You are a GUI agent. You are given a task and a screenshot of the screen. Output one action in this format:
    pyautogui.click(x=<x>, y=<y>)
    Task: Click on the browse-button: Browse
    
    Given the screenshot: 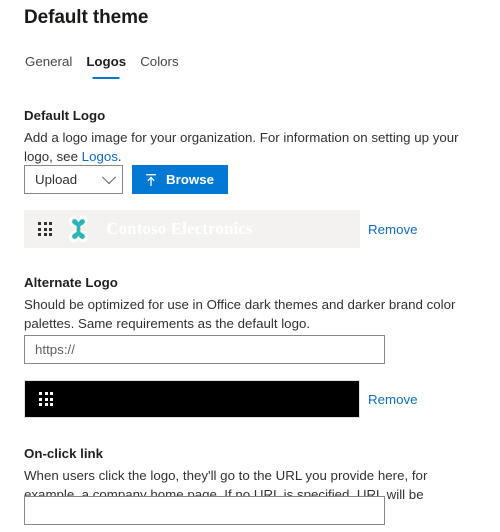 What is the action you would take?
    pyautogui.click(x=180, y=179)
    